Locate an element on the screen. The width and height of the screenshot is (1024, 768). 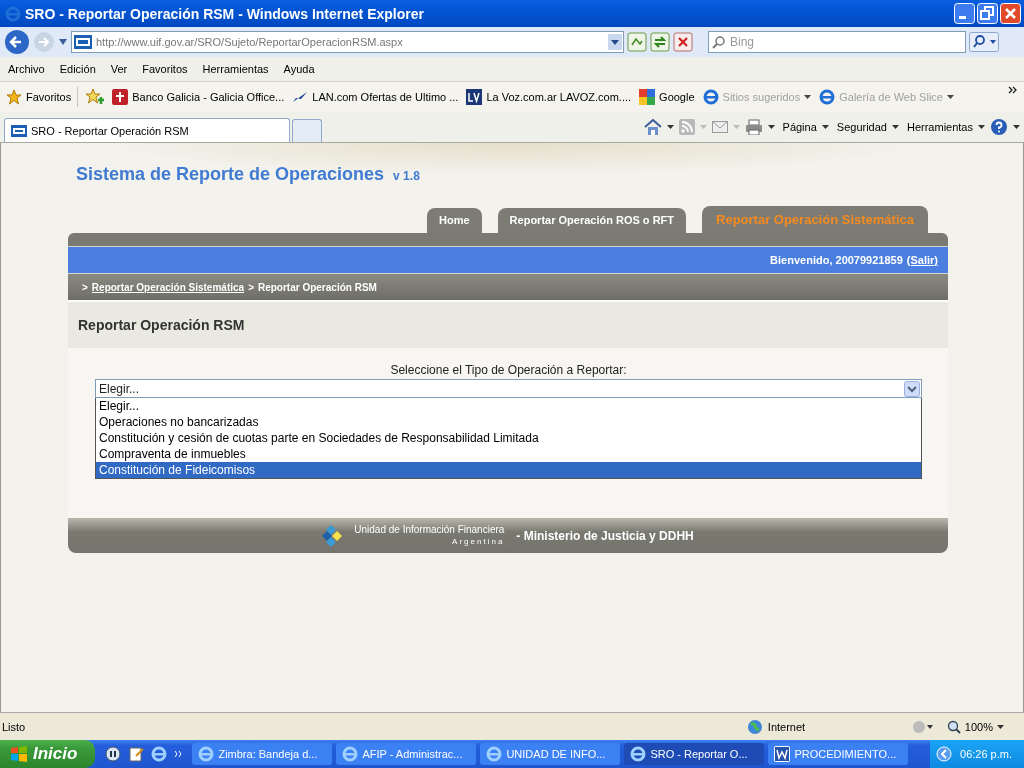
zone-label: Internet is located at coordinates (786, 726).